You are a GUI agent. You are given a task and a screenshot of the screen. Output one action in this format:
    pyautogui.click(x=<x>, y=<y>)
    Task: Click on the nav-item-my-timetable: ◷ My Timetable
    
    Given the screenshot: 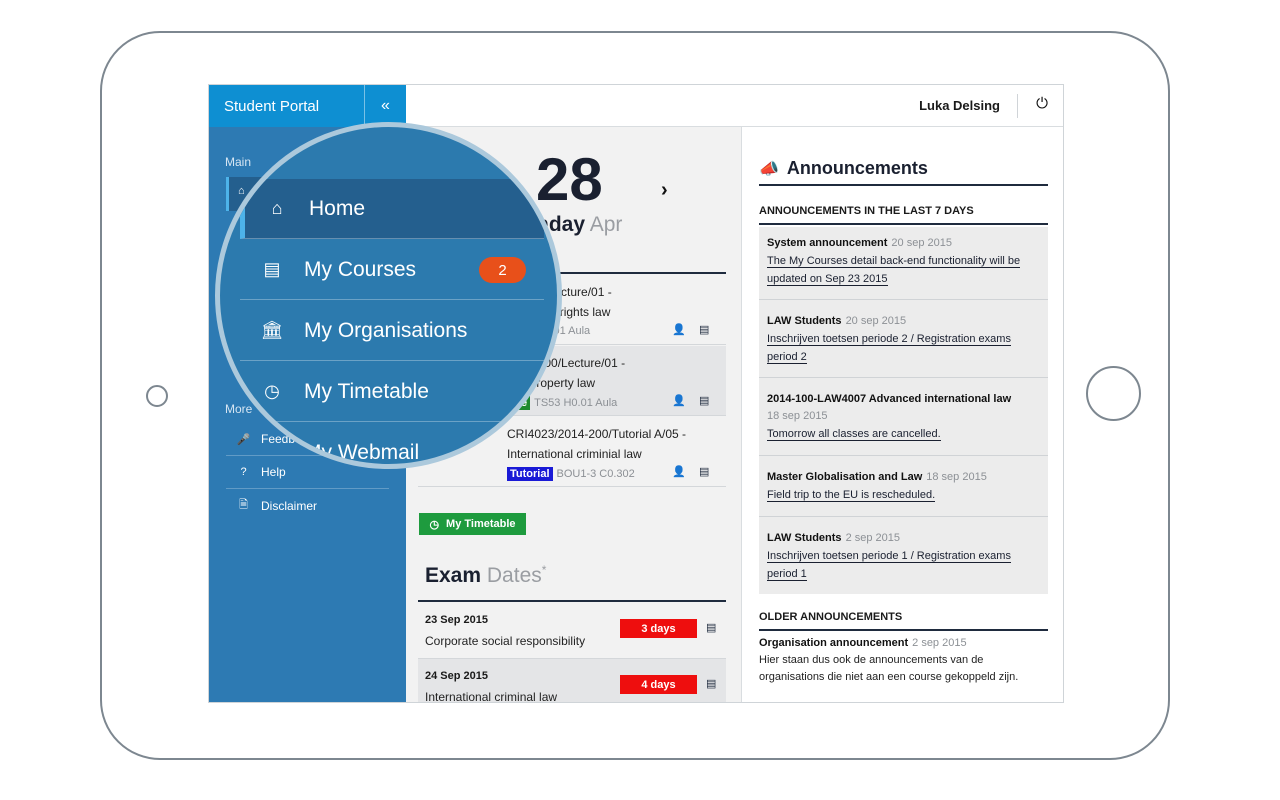 What is the action you would take?
    pyautogui.click(x=392, y=392)
    